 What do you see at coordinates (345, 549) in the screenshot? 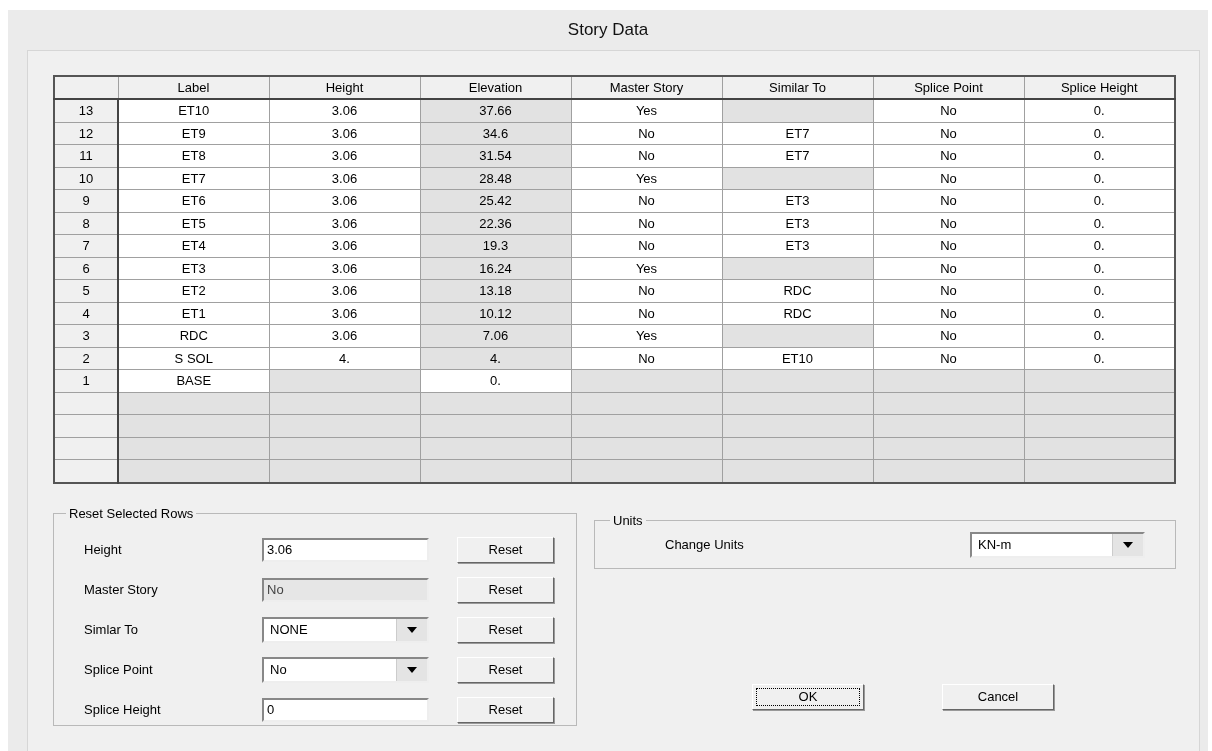
I see `input-field: 3.06` at bounding box center [345, 549].